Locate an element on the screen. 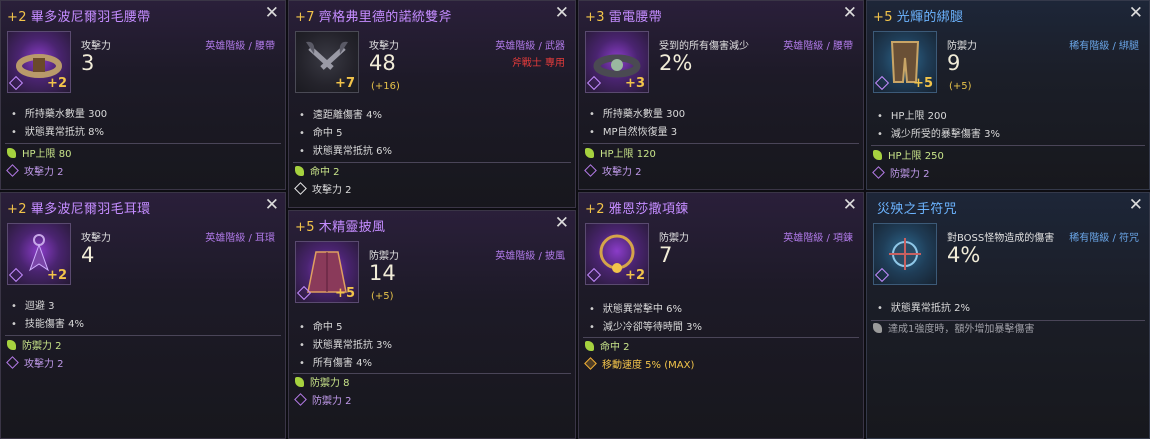 The image size is (1150, 439). enhance-level: +3 is located at coordinates (595, 17).